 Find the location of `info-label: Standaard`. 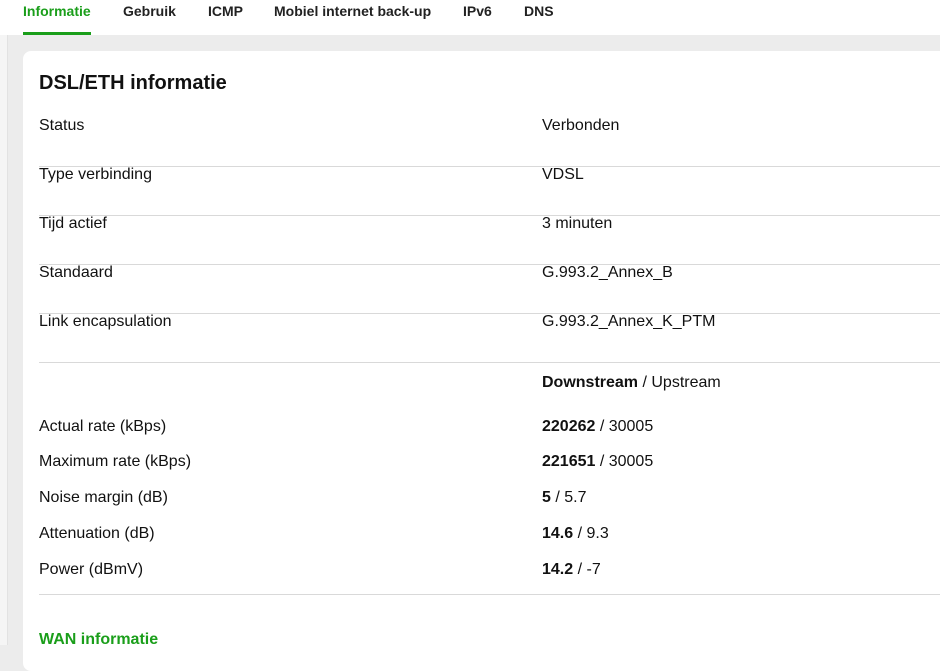

info-label: Standaard is located at coordinates (76, 272).